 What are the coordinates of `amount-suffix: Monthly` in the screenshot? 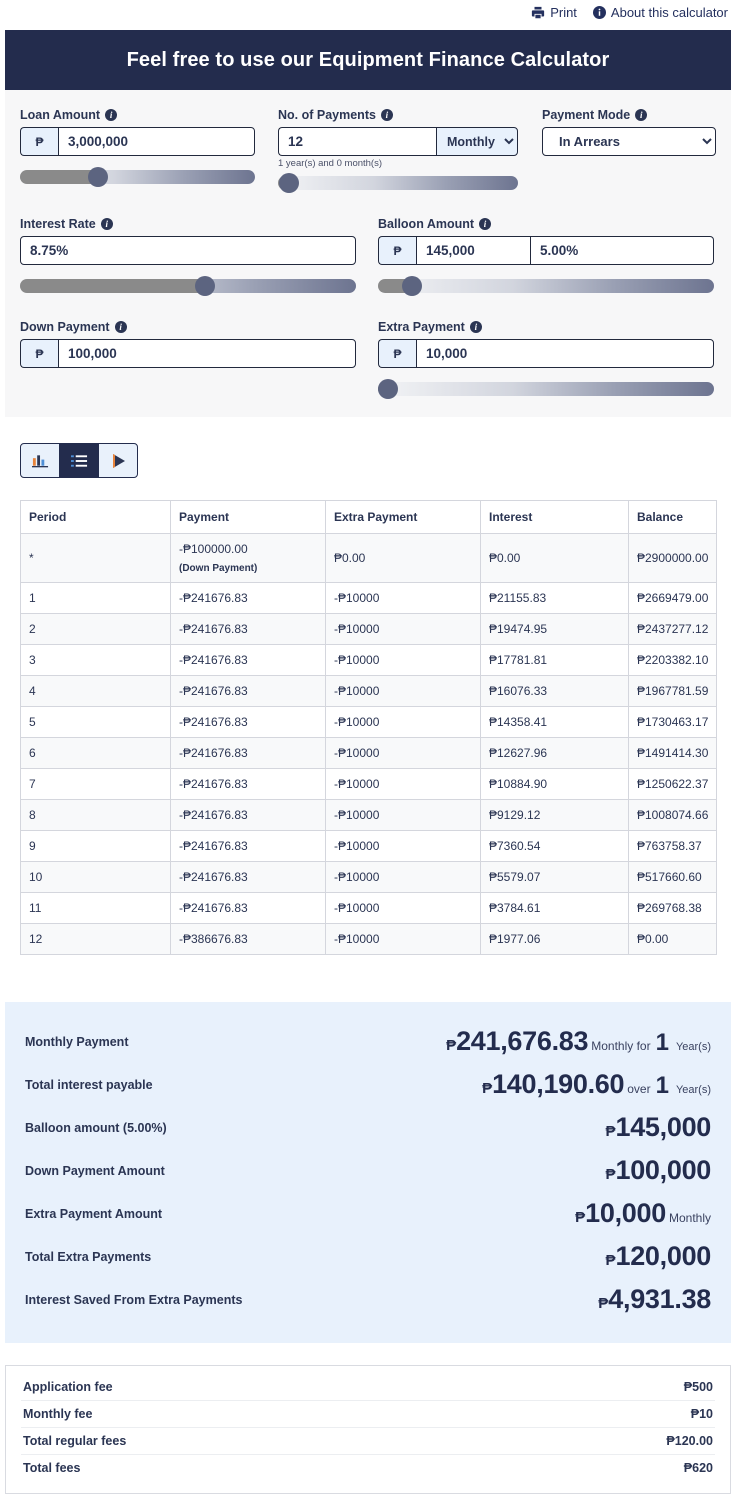 It's located at (689, 1218).